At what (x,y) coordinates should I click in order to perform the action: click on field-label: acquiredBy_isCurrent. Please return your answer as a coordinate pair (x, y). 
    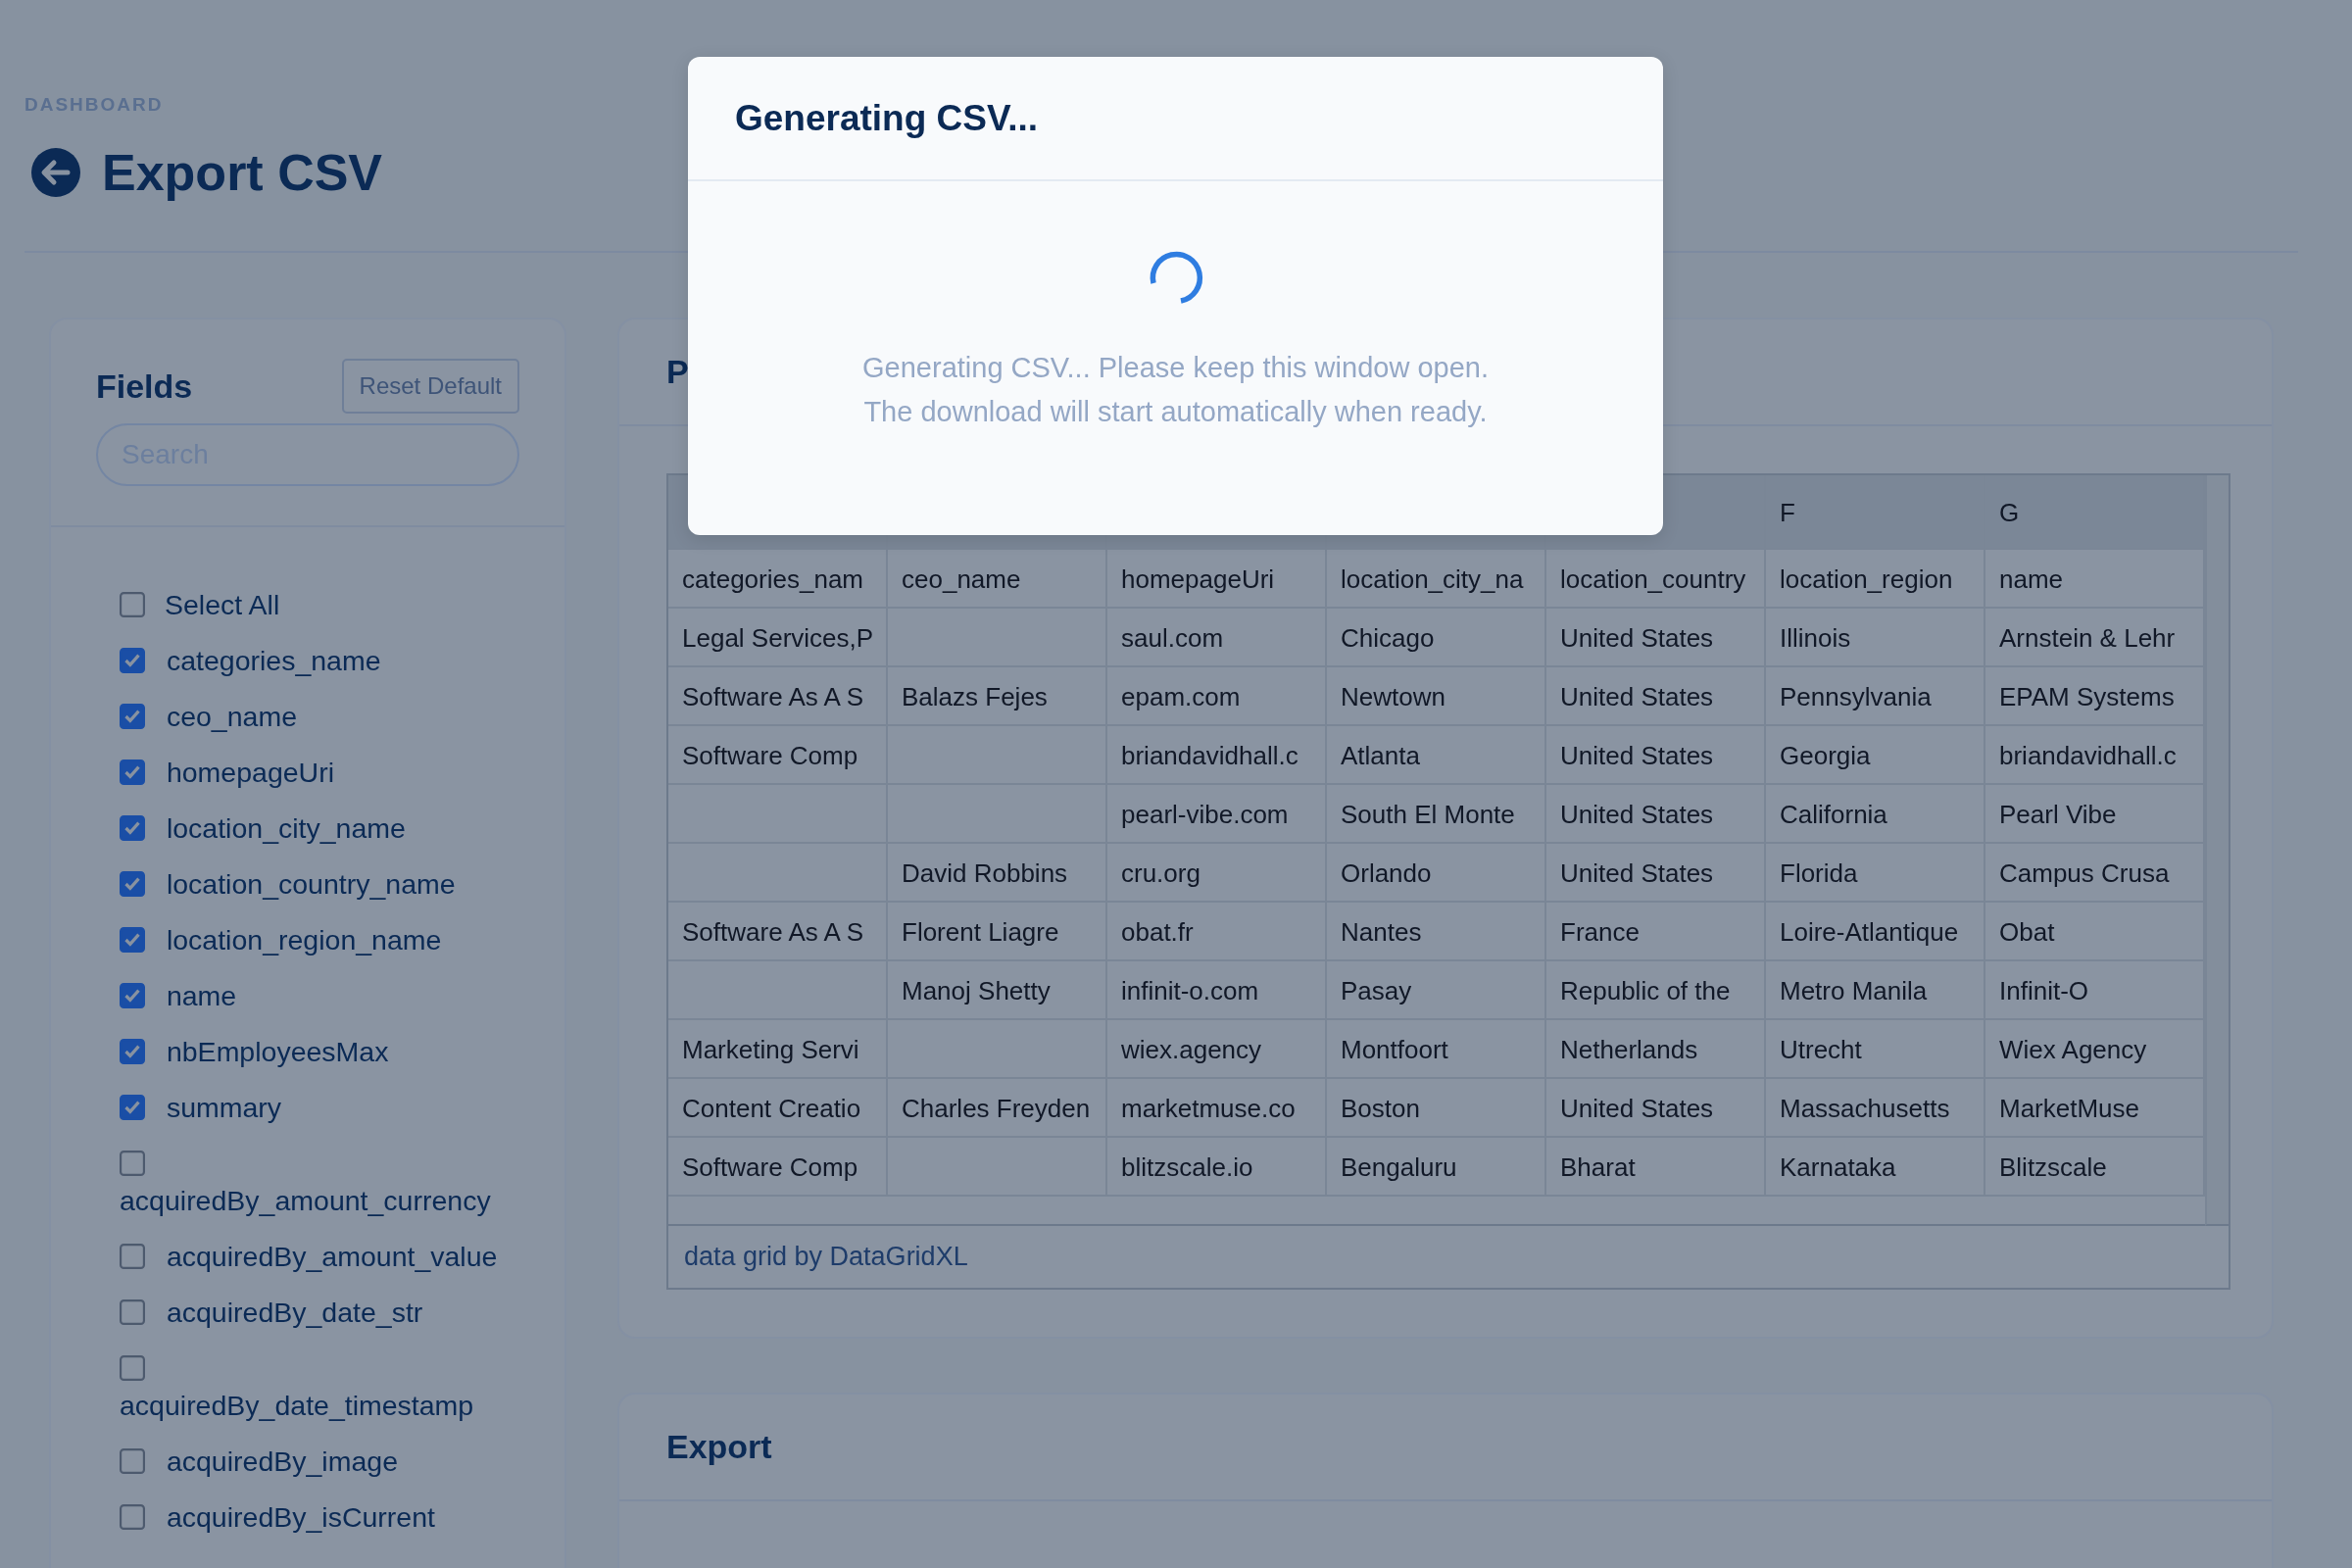
    Looking at the image, I should click on (300, 1517).